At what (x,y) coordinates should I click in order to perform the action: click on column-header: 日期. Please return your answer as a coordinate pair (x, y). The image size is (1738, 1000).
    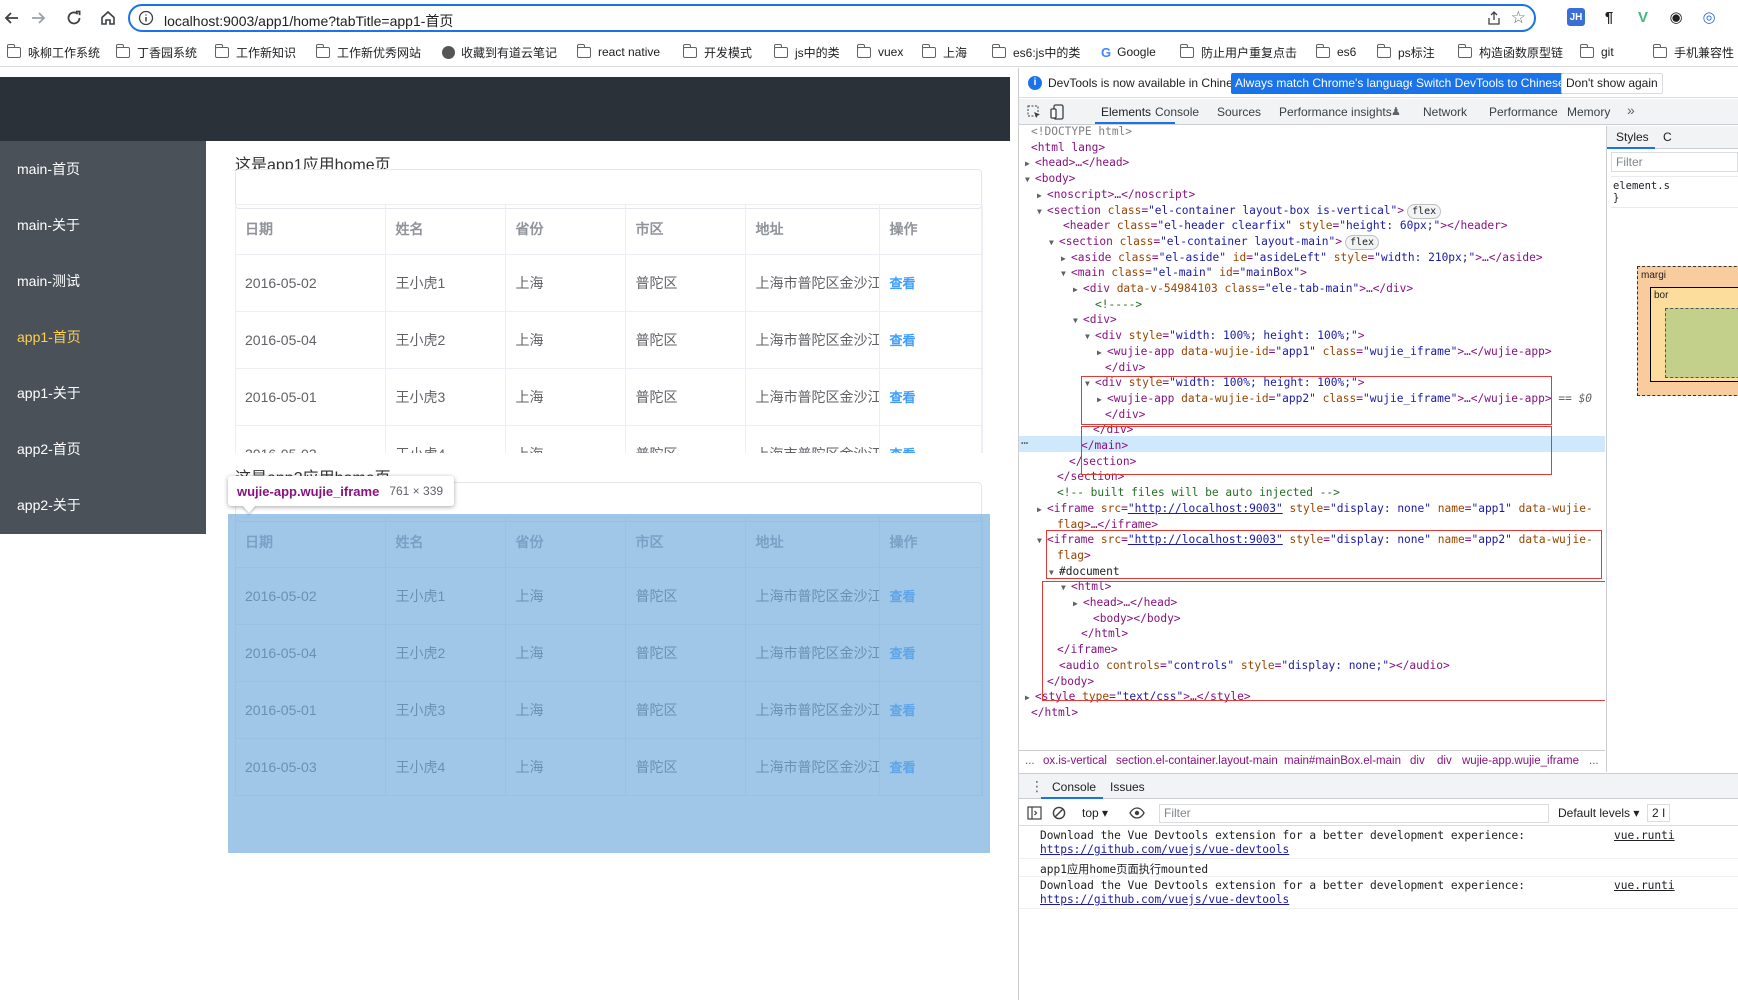
    Looking at the image, I should click on (310, 229).